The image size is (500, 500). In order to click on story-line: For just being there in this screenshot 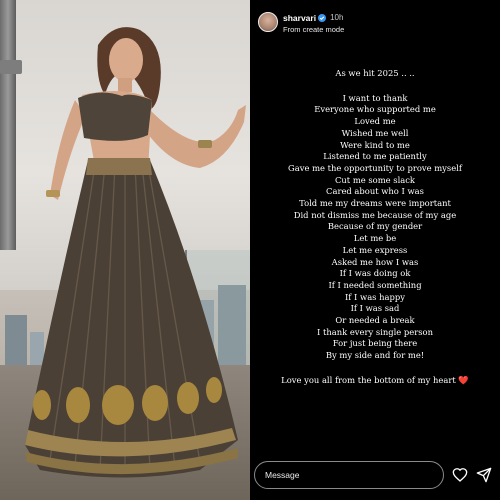, I will do `click(375, 343)`.